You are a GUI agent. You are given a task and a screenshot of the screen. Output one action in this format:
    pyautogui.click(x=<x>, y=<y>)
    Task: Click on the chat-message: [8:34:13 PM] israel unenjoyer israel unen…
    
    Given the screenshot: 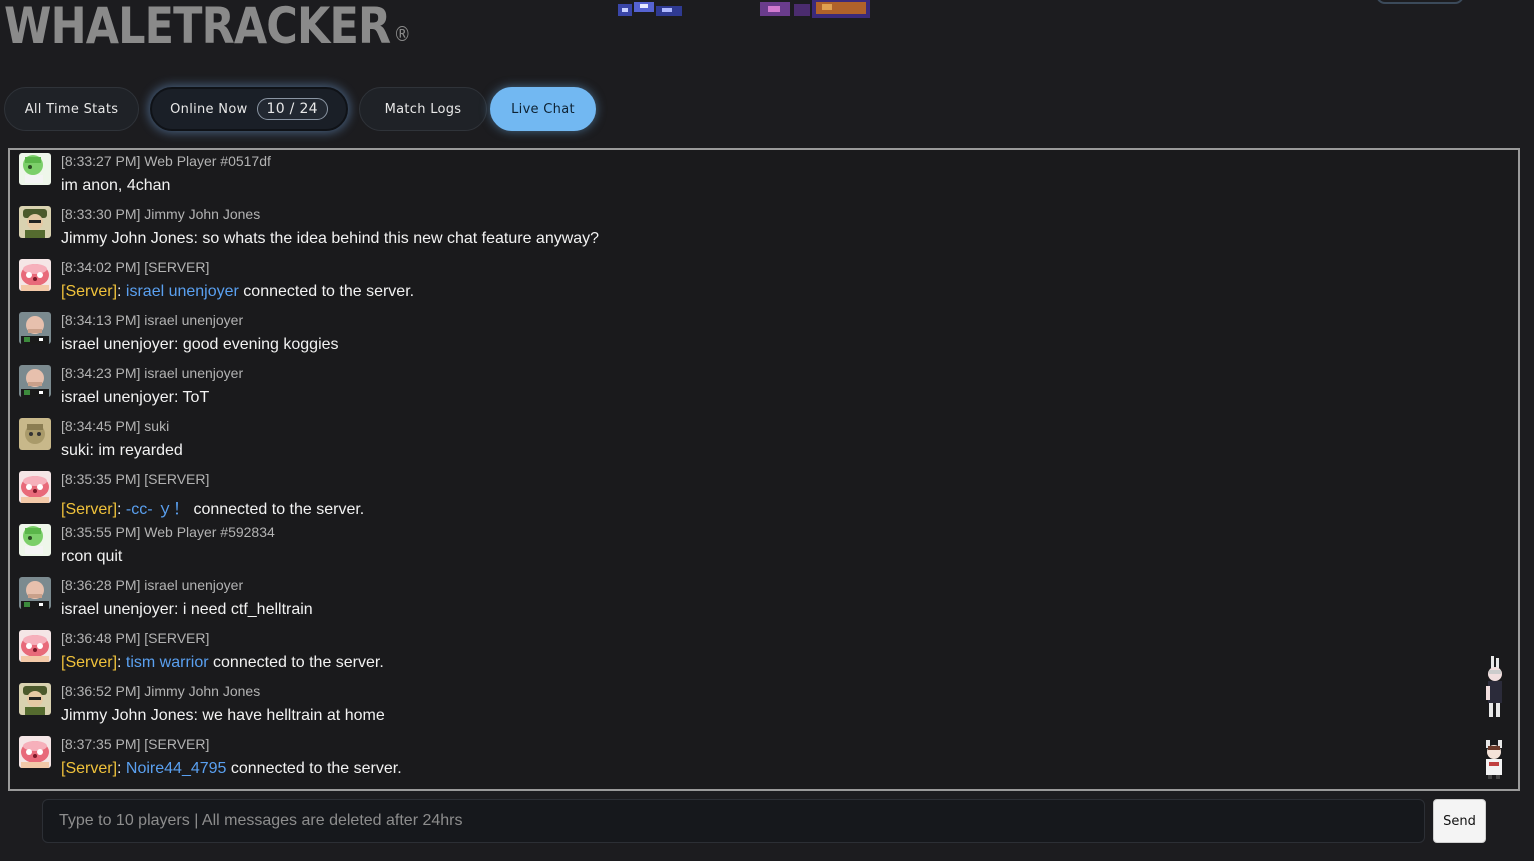 What is the action you would take?
    pyautogui.click(x=759, y=336)
    